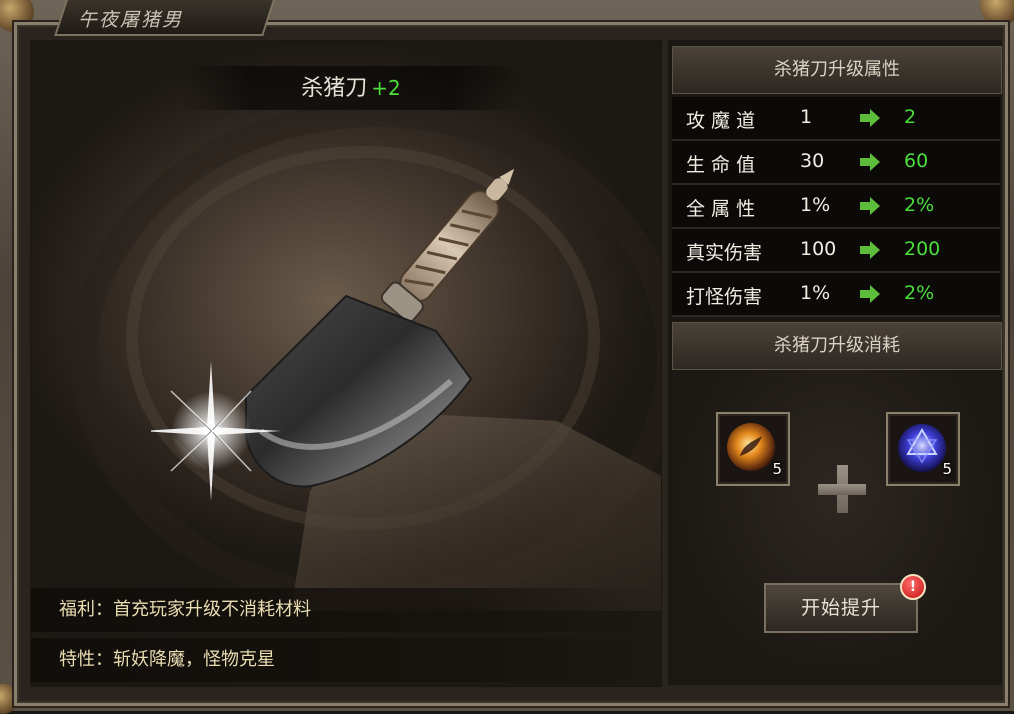 Image resolution: width=1014 pixels, height=714 pixels. What do you see at coordinates (806, 117) in the screenshot?
I see `stat-current-value: 1` at bounding box center [806, 117].